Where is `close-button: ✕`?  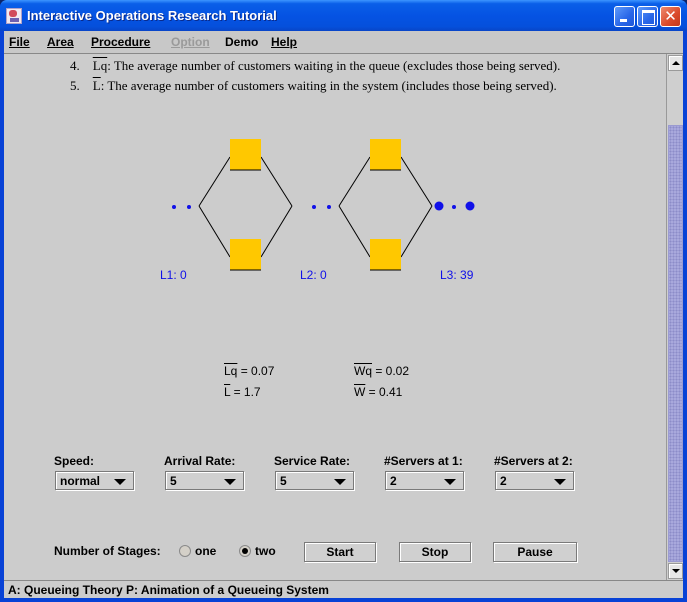
close-button: ✕ is located at coordinates (670, 16).